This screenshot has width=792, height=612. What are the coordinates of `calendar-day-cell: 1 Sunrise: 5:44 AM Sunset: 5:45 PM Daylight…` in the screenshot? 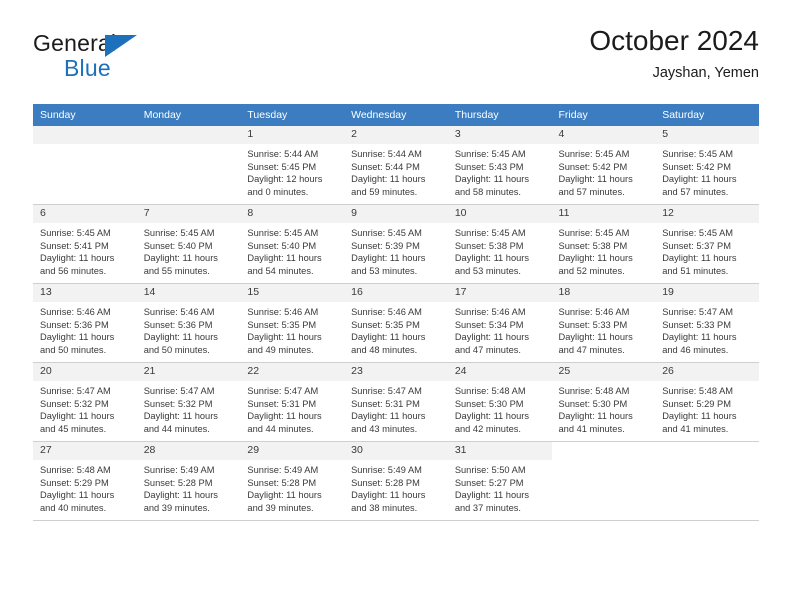 It's located at (292, 165).